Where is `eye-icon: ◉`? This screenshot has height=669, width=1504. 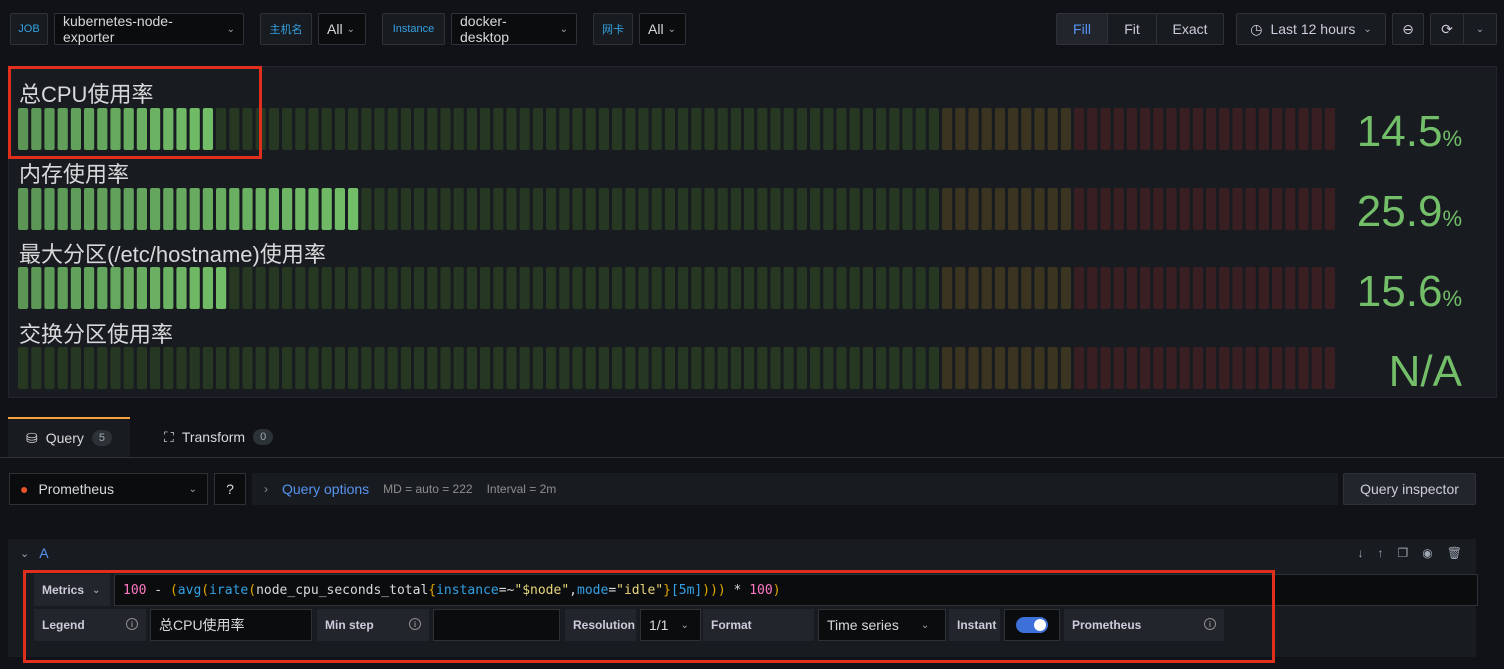 eye-icon: ◉ is located at coordinates (1427, 553).